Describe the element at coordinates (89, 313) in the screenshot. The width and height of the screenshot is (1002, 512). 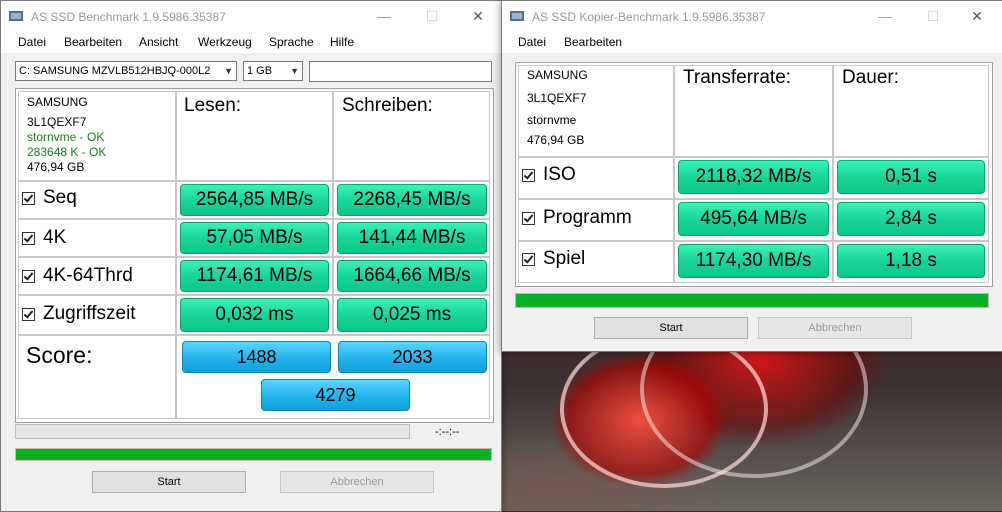
I see `test-access-time-label: Zugriffszeit` at that location.